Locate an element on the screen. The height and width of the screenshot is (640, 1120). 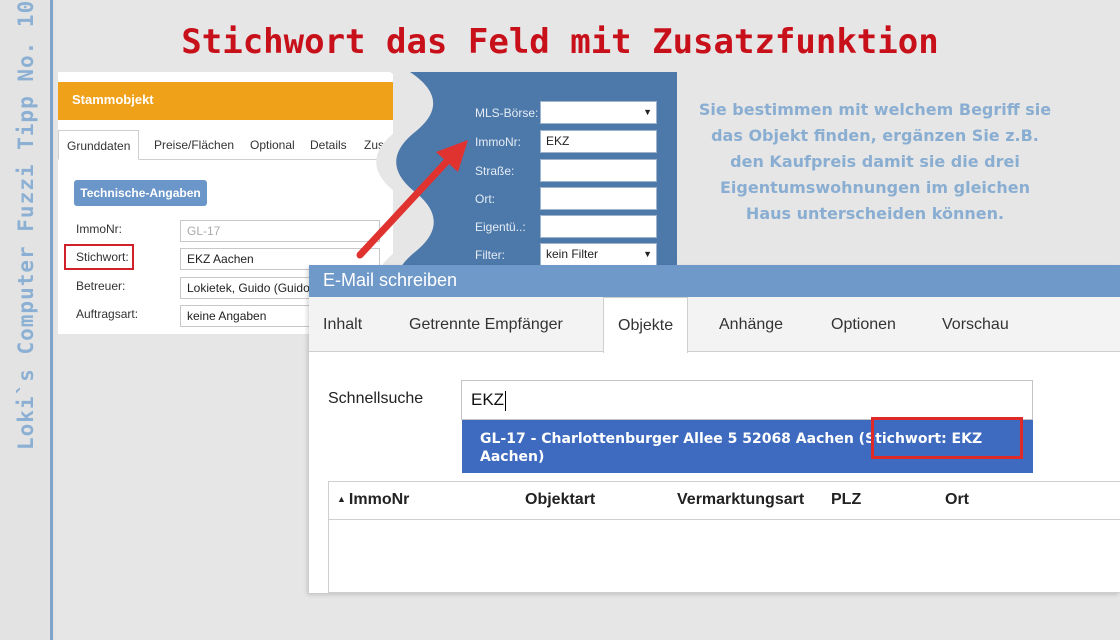
schnellsuche-input: EKZ is located at coordinates (747, 400).